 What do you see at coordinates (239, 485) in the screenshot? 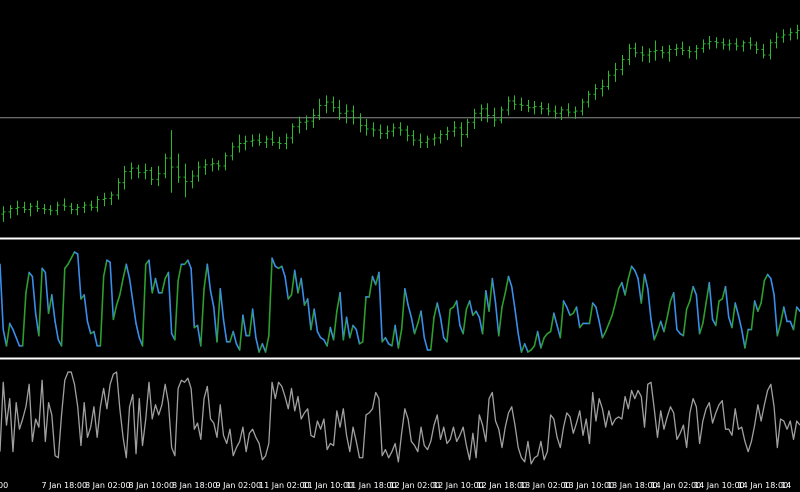
I see `time-tick-label: 9 Jan 02:00` at bounding box center [239, 485].